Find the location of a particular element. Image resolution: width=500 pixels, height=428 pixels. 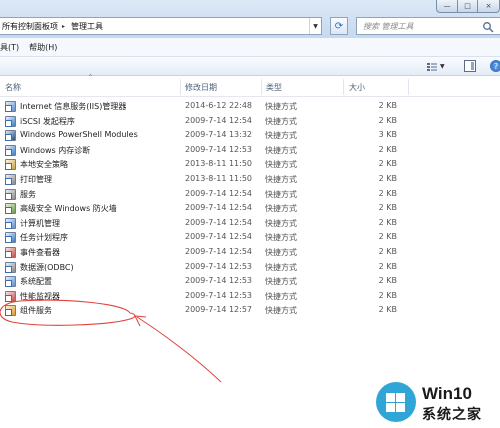

file-row: 打印管理 2013-8-11 11:50 快捷方式 2 KB is located at coordinates (250, 180).